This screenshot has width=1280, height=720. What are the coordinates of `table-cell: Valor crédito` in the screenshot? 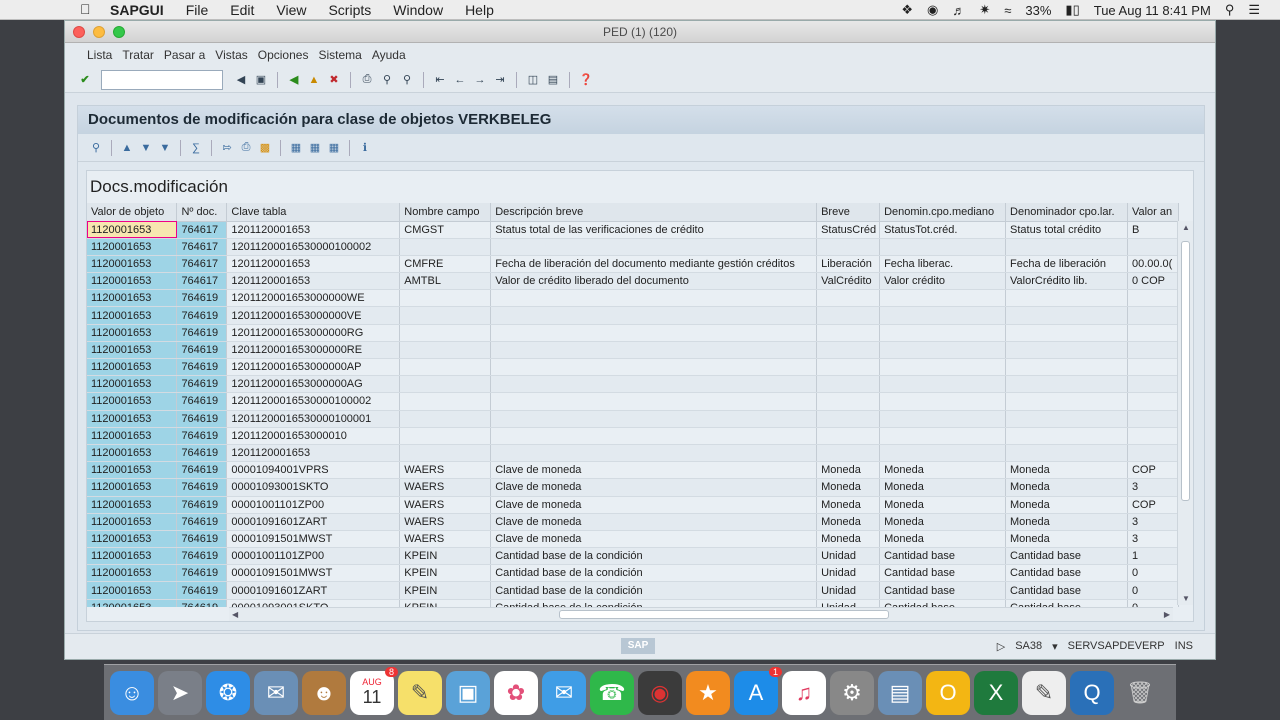 It's located at (943, 281).